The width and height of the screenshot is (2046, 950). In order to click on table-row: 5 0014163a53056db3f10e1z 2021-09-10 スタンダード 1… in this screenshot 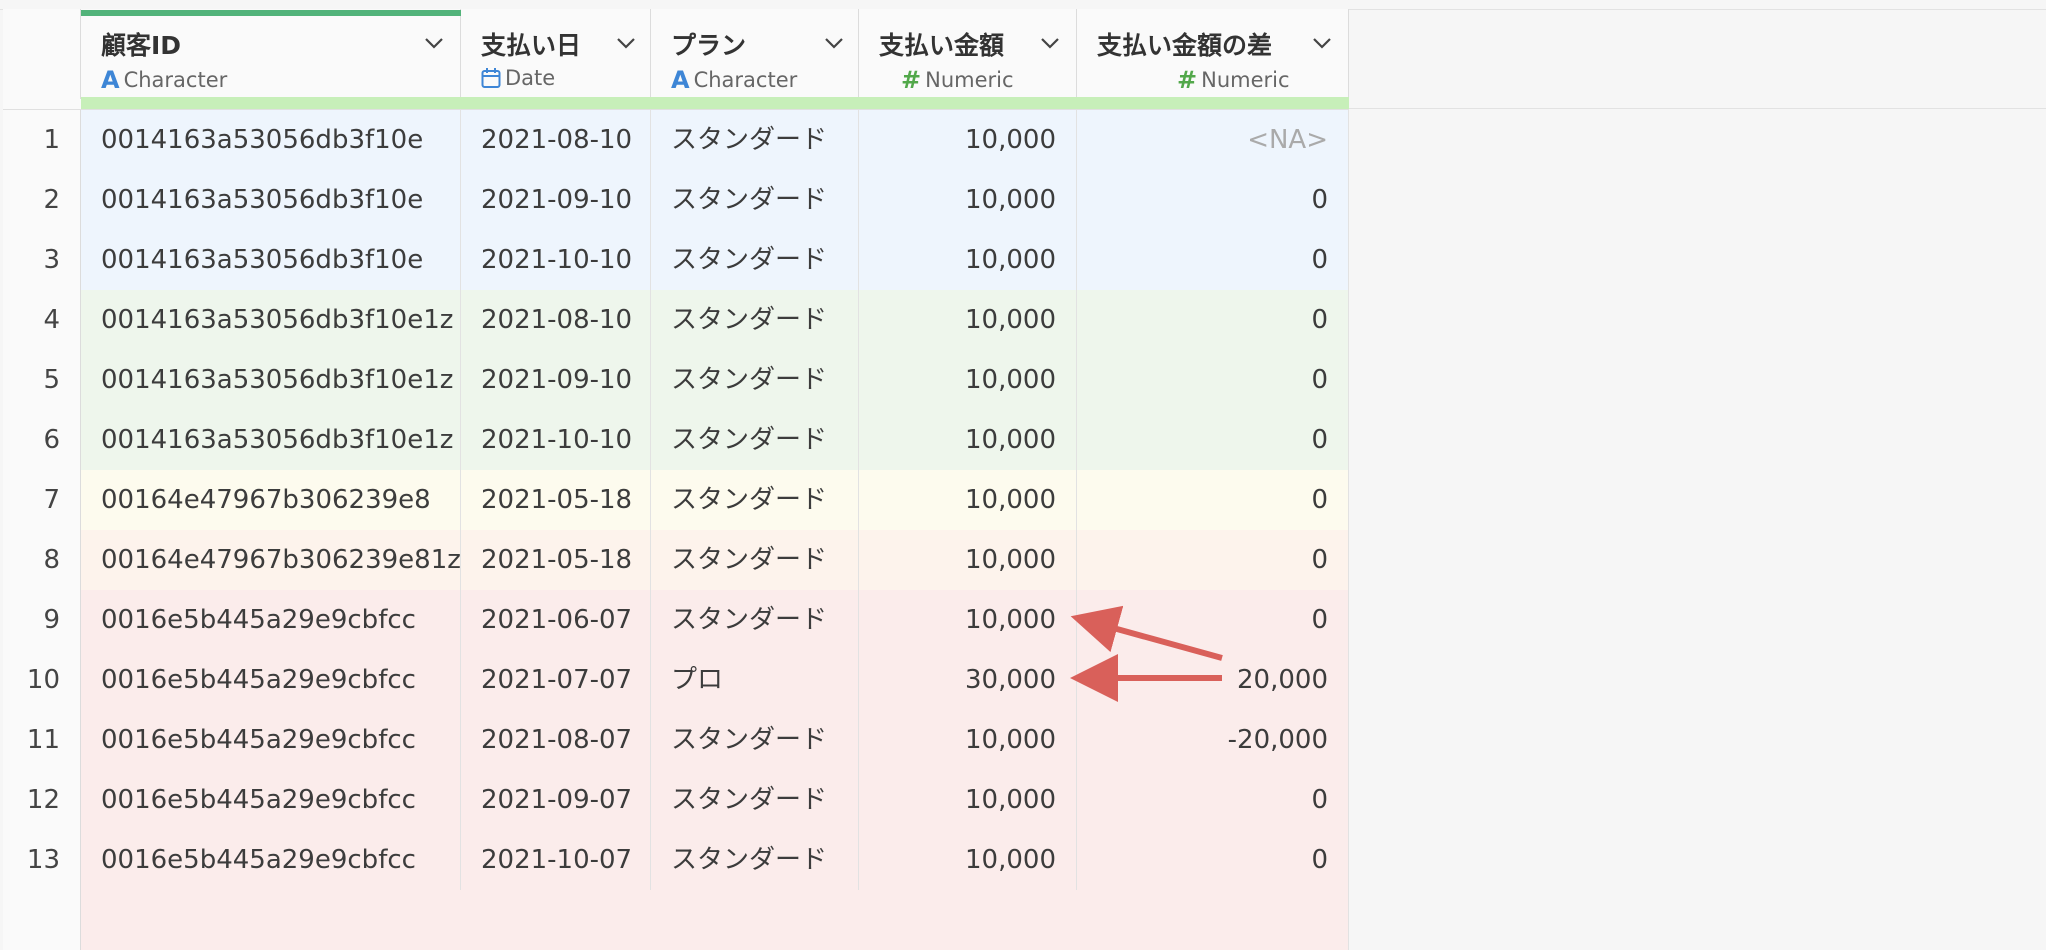, I will do `click(676, 380)`.